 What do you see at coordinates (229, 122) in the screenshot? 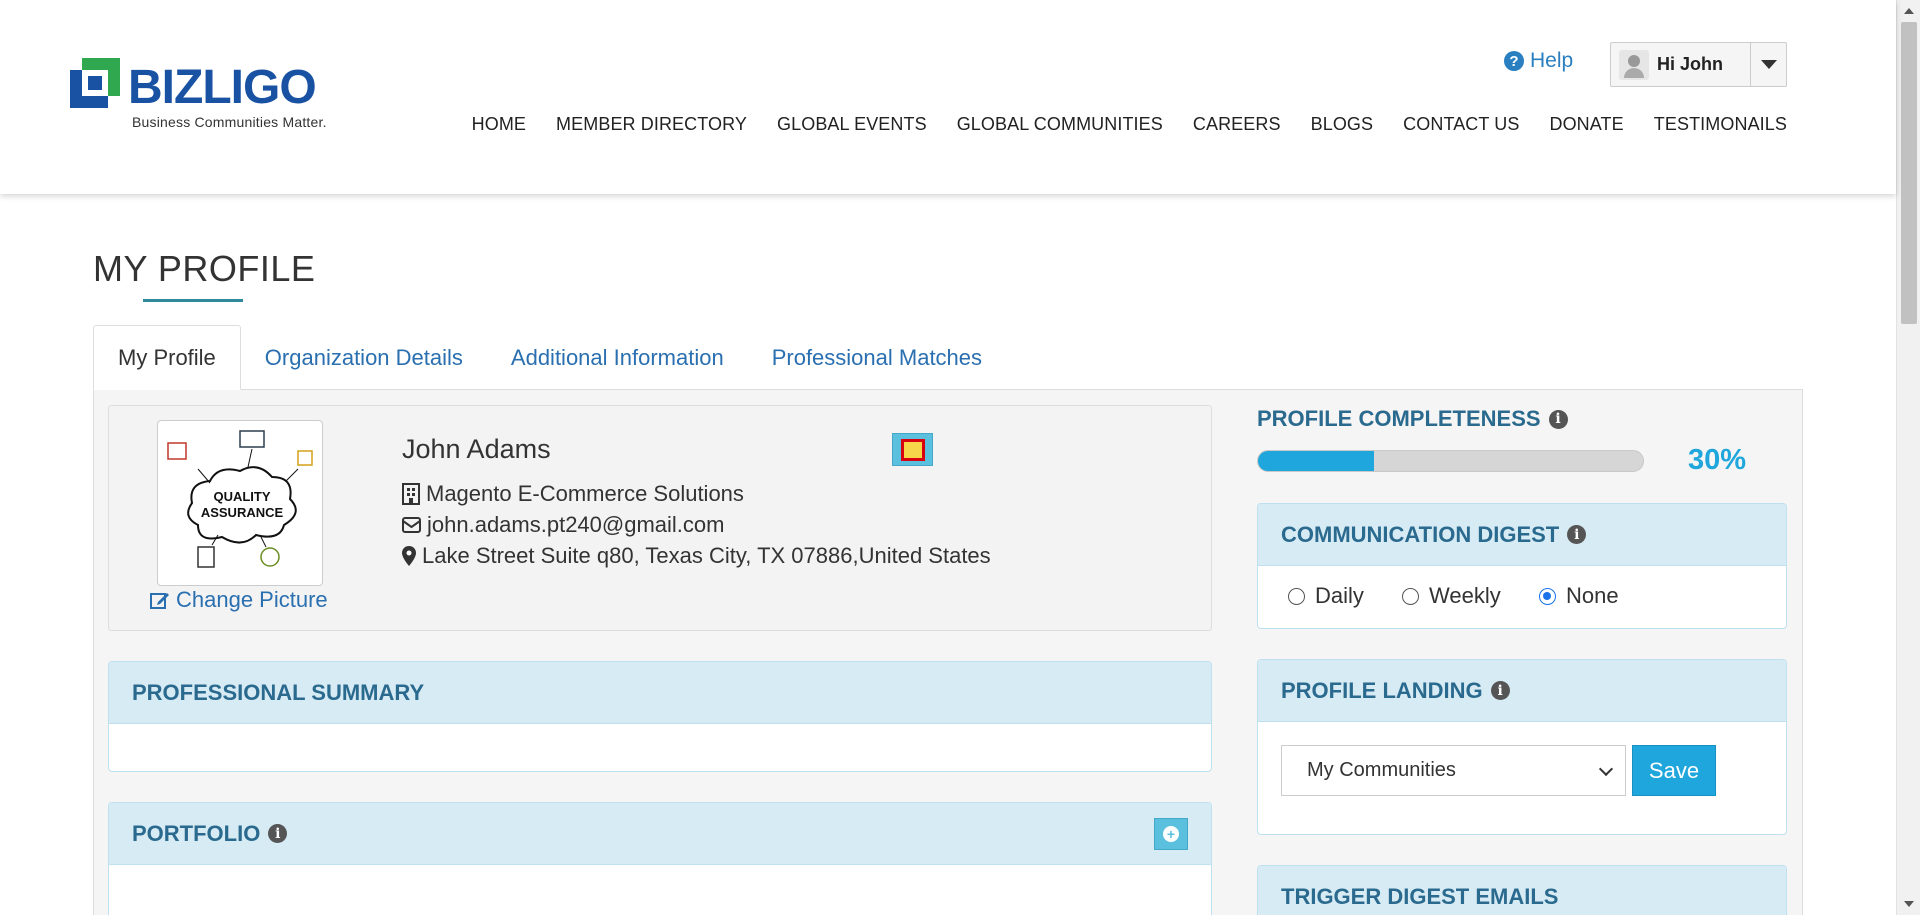
I see `logo-tagline: Business Communities Matter.` at bounding box center [229, 122].